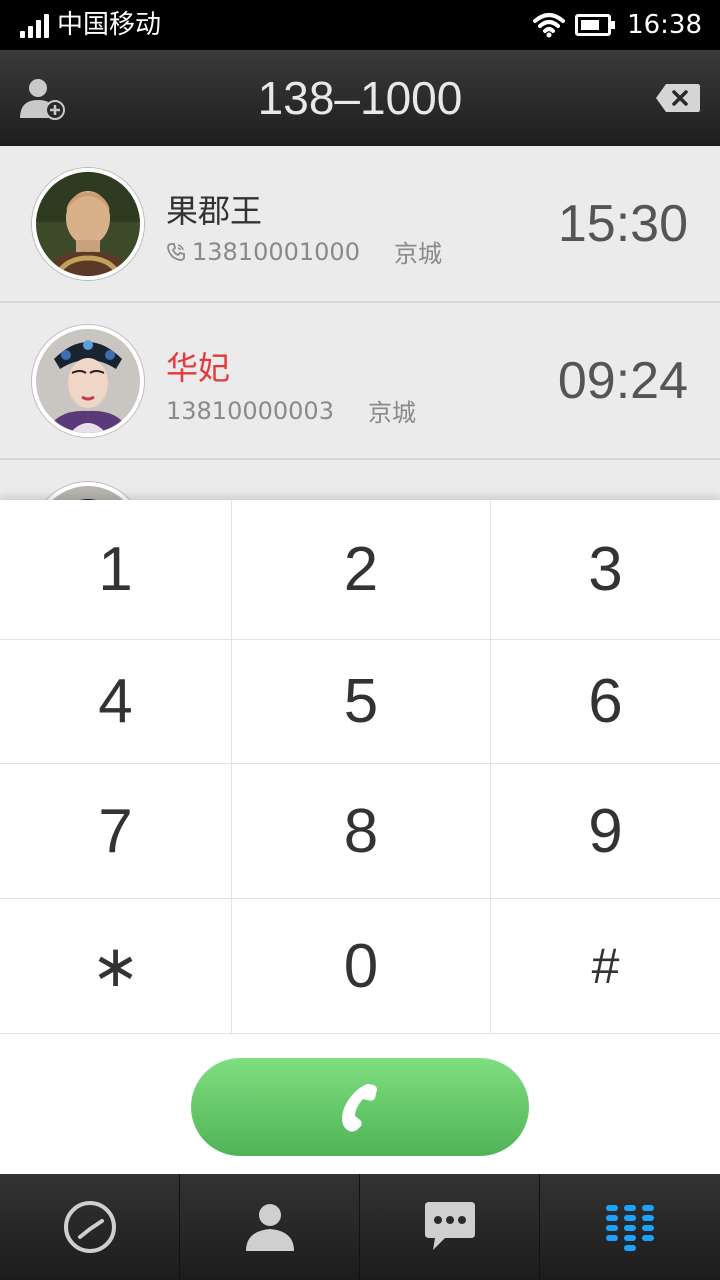  What do you see at coordinates (116, 966) in the screenshot?
I see `key-star: ∗` at bounding box center [116, 966].